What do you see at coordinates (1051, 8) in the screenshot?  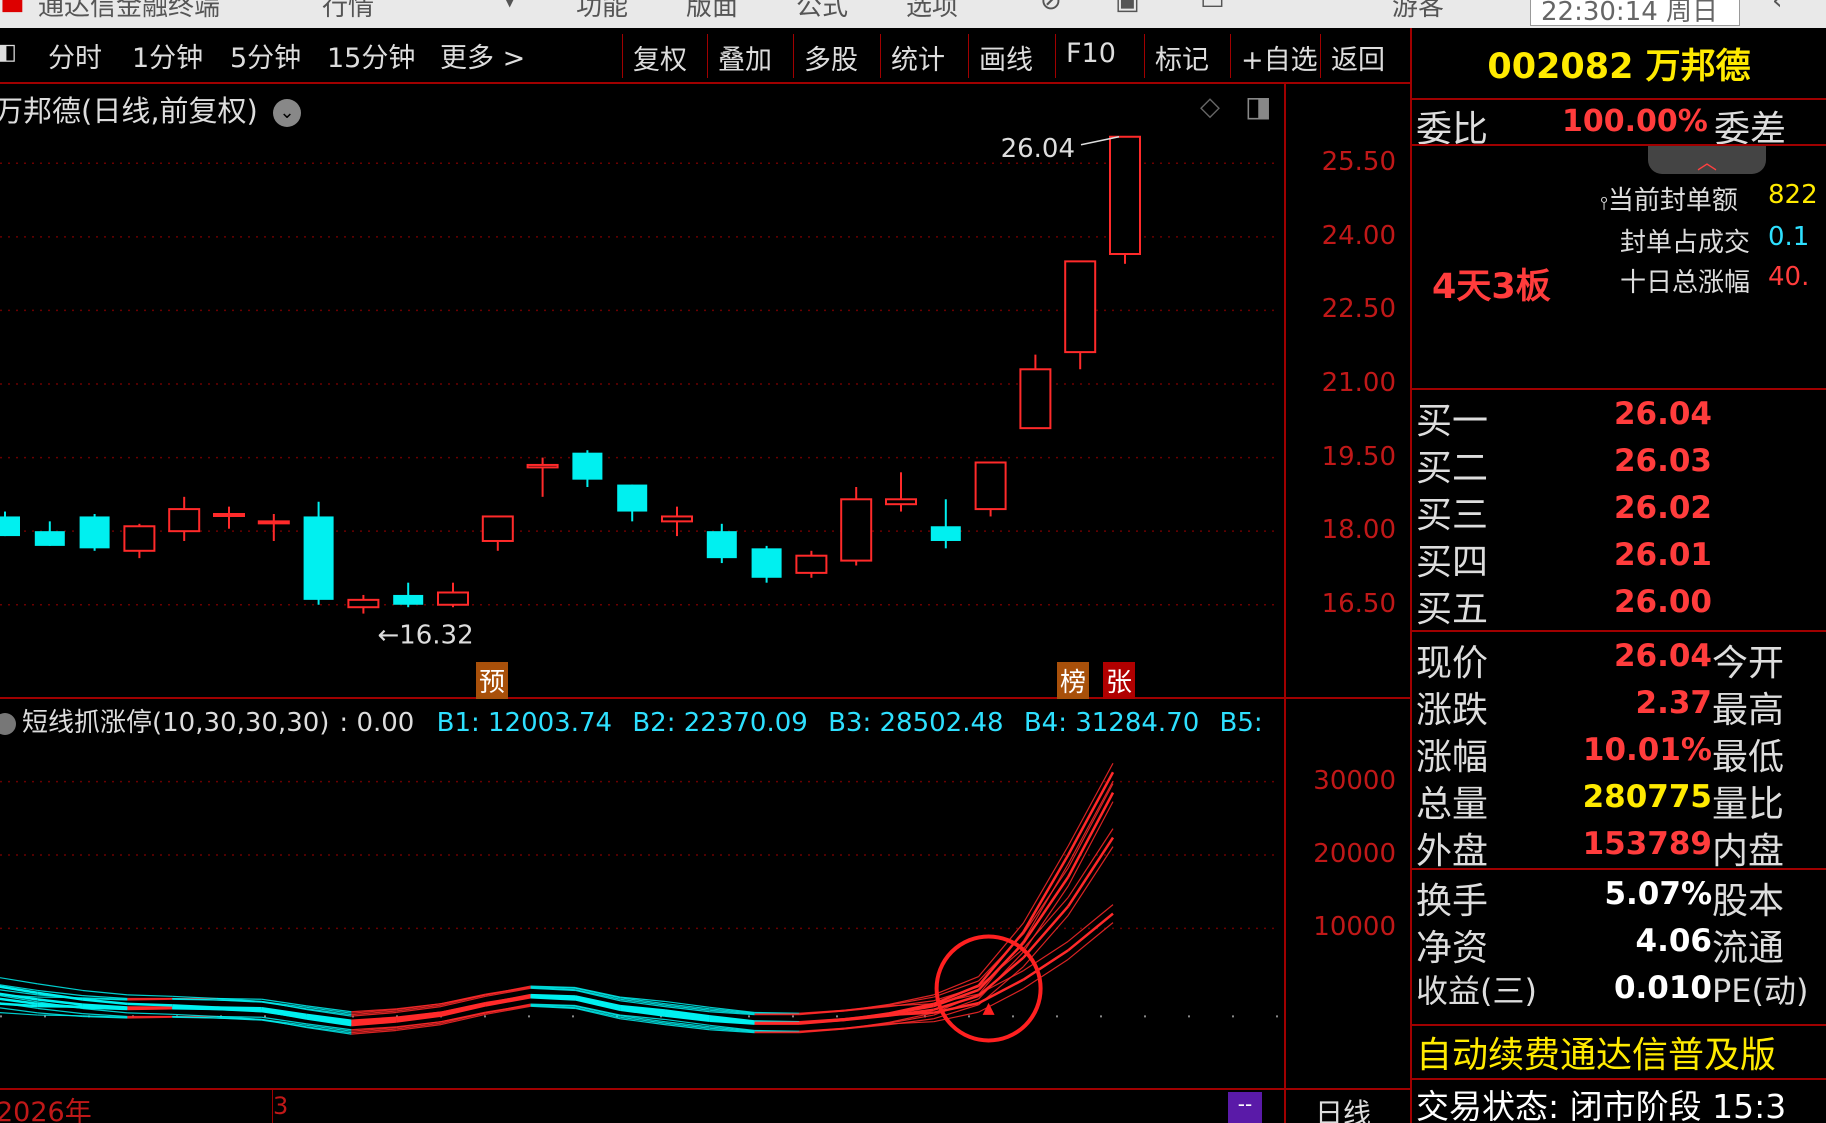 I see `link-icon: ⊘` at bounding box center [1051, 8].